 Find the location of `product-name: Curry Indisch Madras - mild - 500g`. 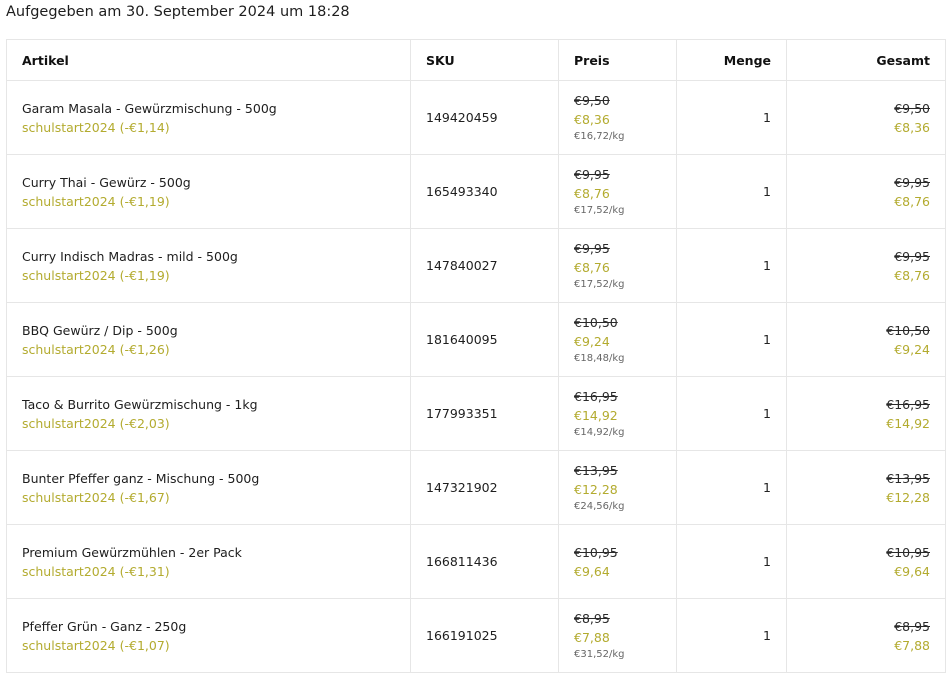

product-name: Curry Indisch Madras - mild - 500g is located at coordinates (130, 256).